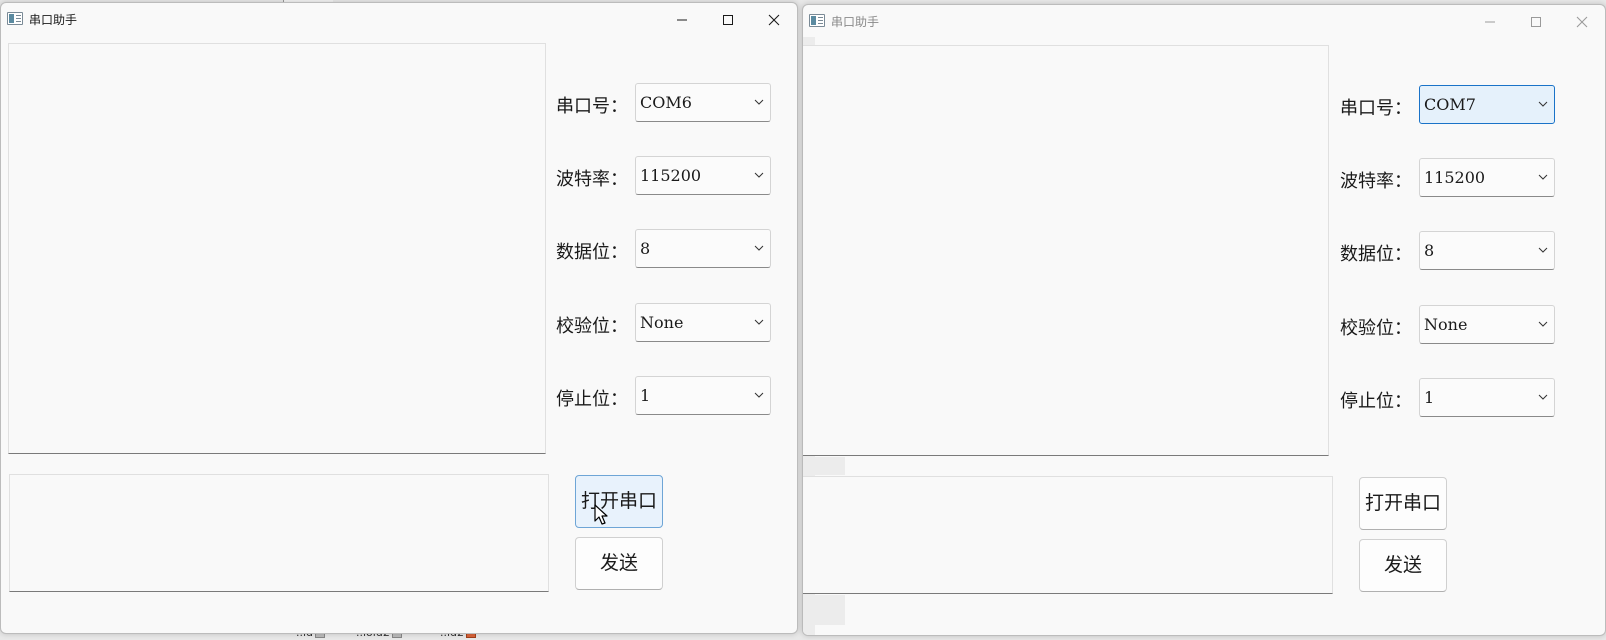 This screenshot has width=1606, height=640. What do you see at coordinates (1487, 104) in the screenshot?
I see `port-combobox: COM7` at bounding box center [1487, 104].